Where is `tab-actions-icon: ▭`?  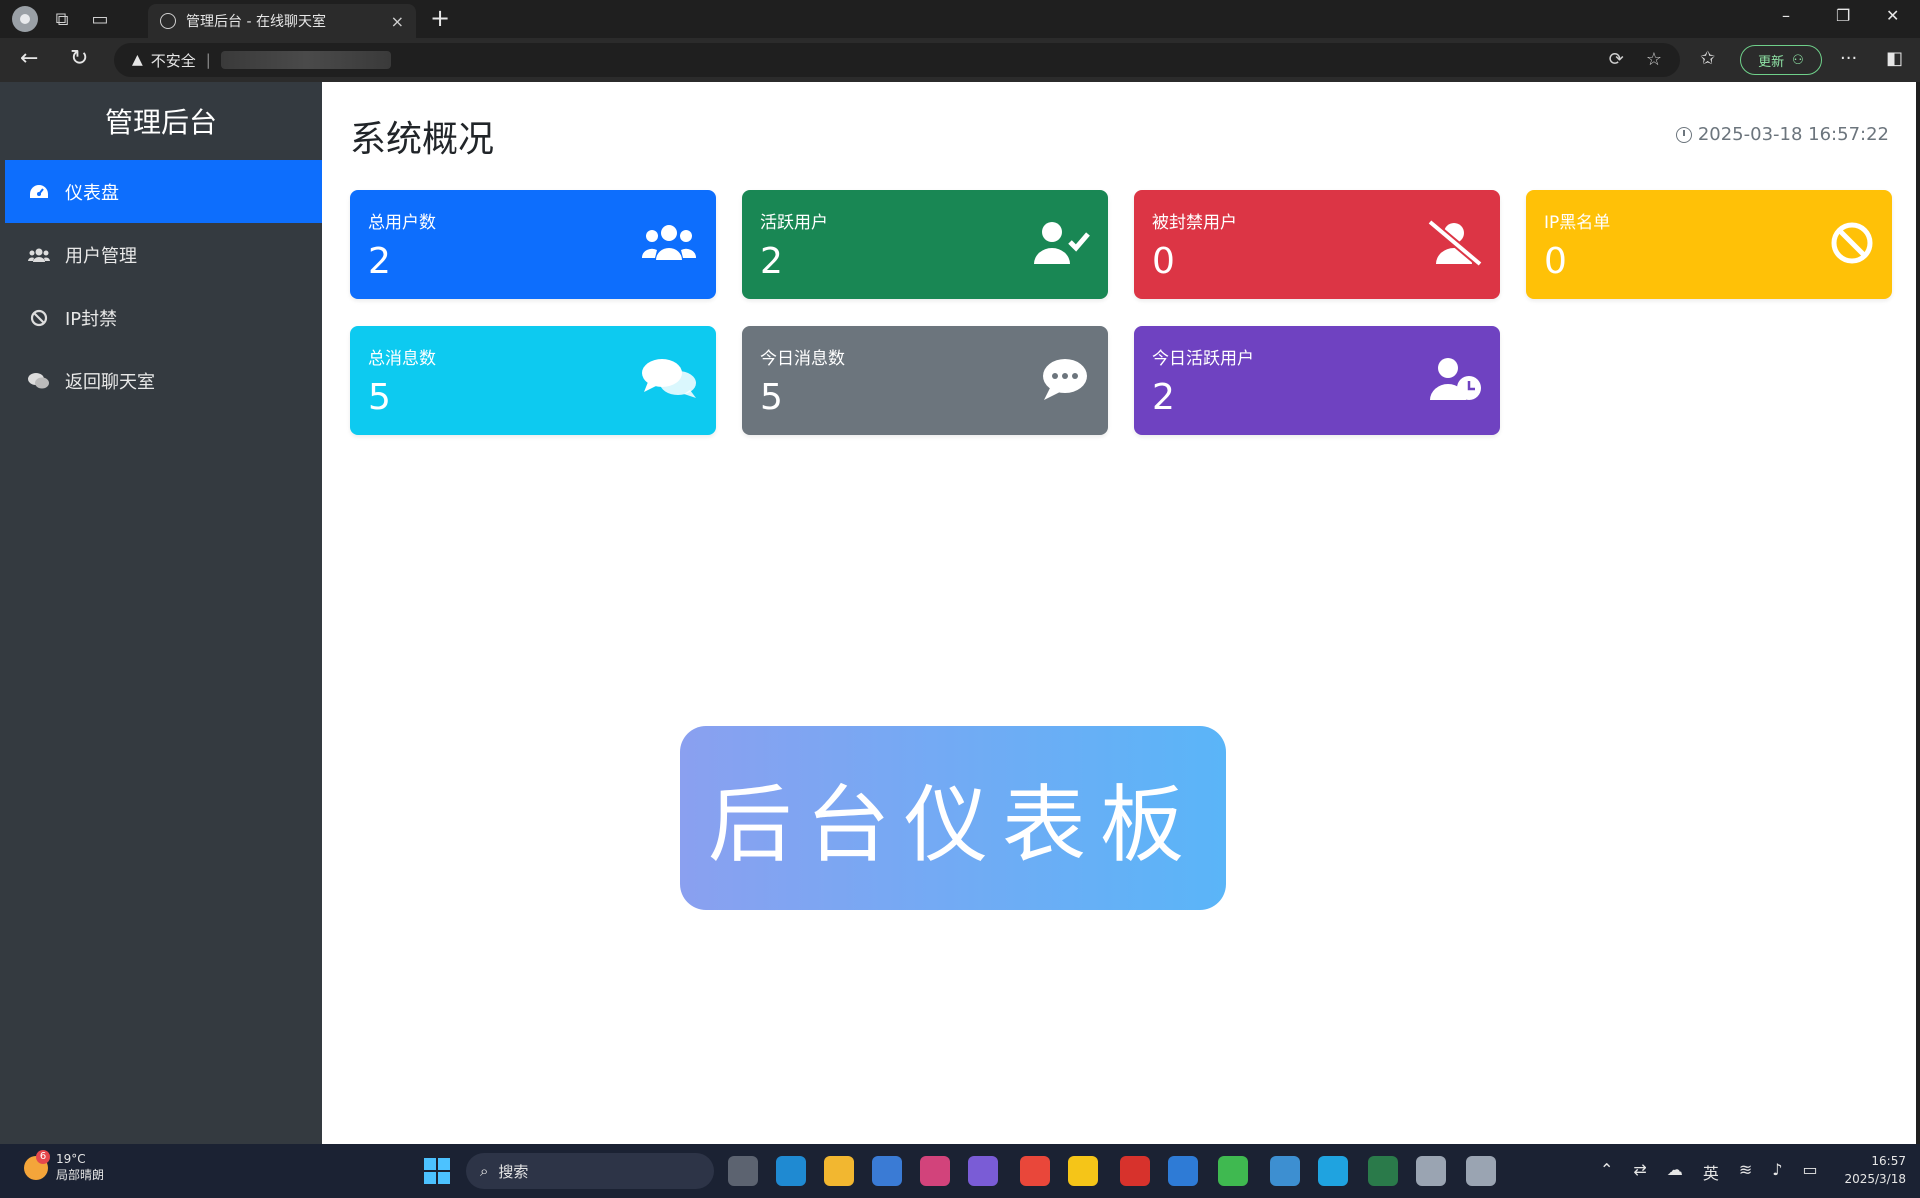 tab-actions-icon: ▭ is located at coordinates (100, 19).